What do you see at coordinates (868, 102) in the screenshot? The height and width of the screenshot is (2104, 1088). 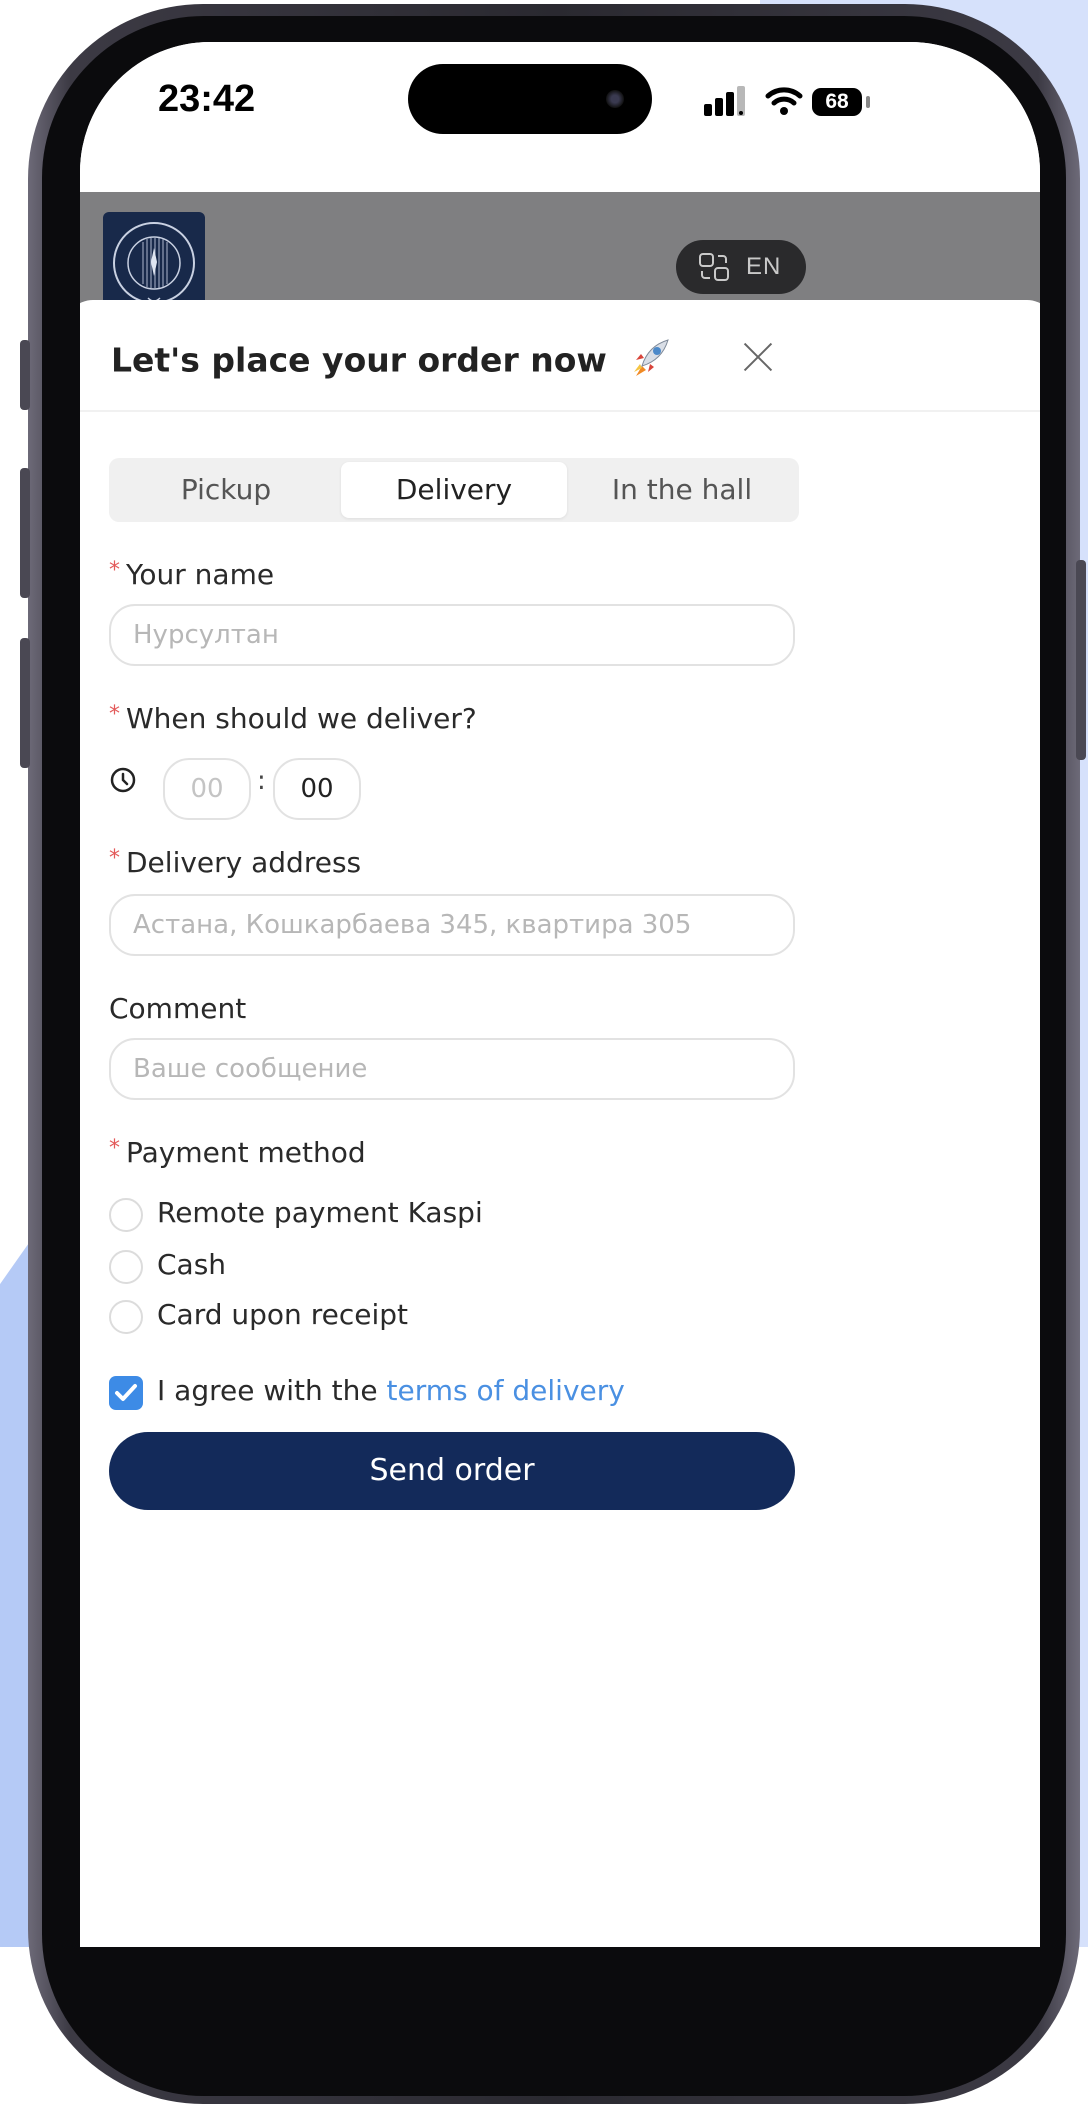 I see `battery-tip` at bounding box center [868, 102].